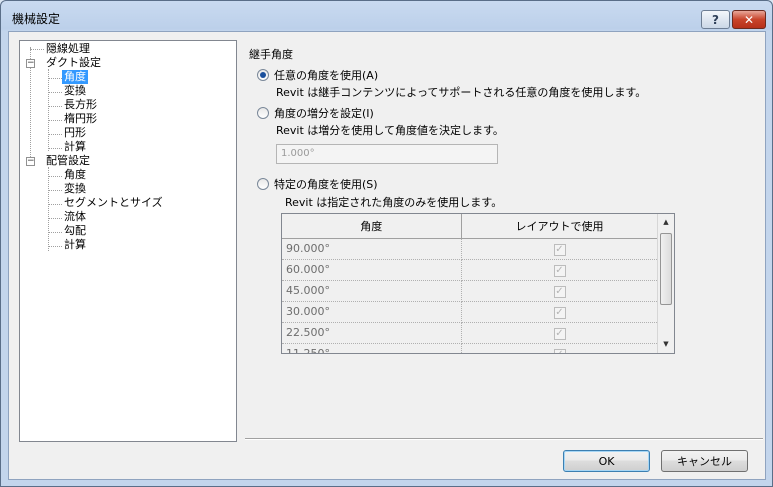  Describe the element at coordinates (387, 154) in the screenshot. I see `increment-input: 1.000°` at that location.